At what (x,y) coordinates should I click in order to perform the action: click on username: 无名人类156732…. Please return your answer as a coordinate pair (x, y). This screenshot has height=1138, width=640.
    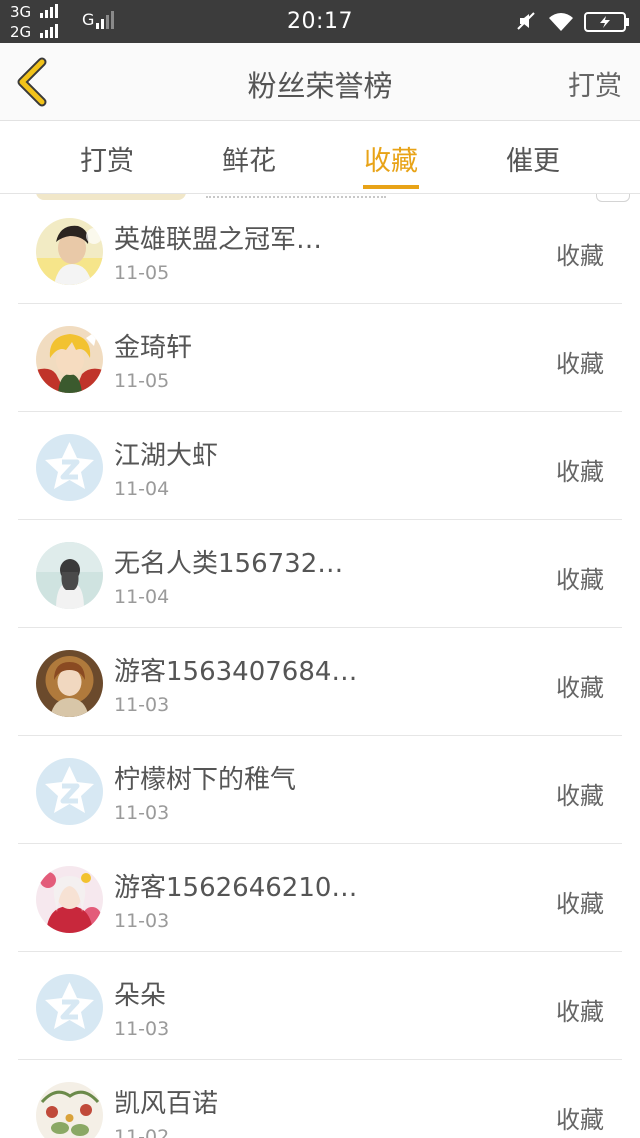
    Looking at the image, I should click on (229, 564).